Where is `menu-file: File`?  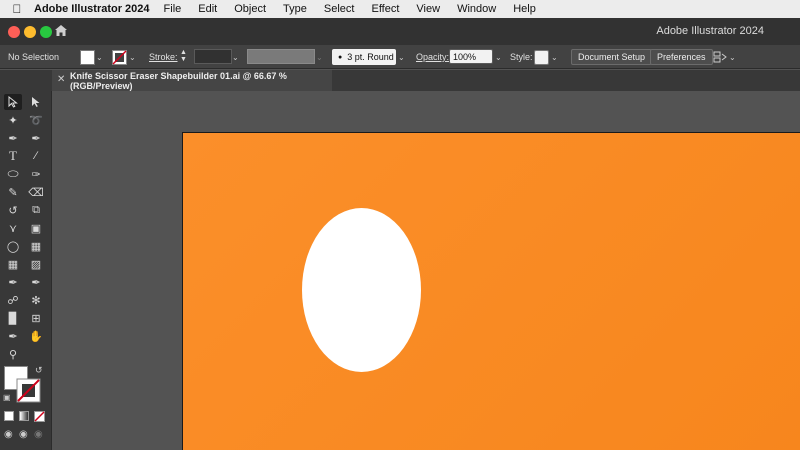 menu-file: File is located at coordinates (173, 9).